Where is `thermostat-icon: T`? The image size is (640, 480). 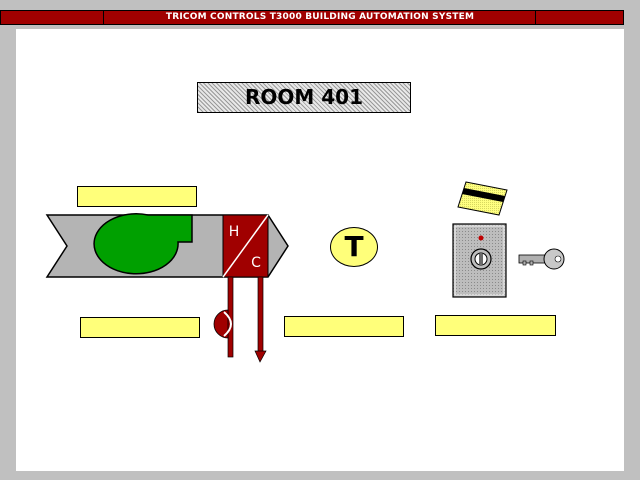
thermostat-icon: T is located at coordinates (354, 247).